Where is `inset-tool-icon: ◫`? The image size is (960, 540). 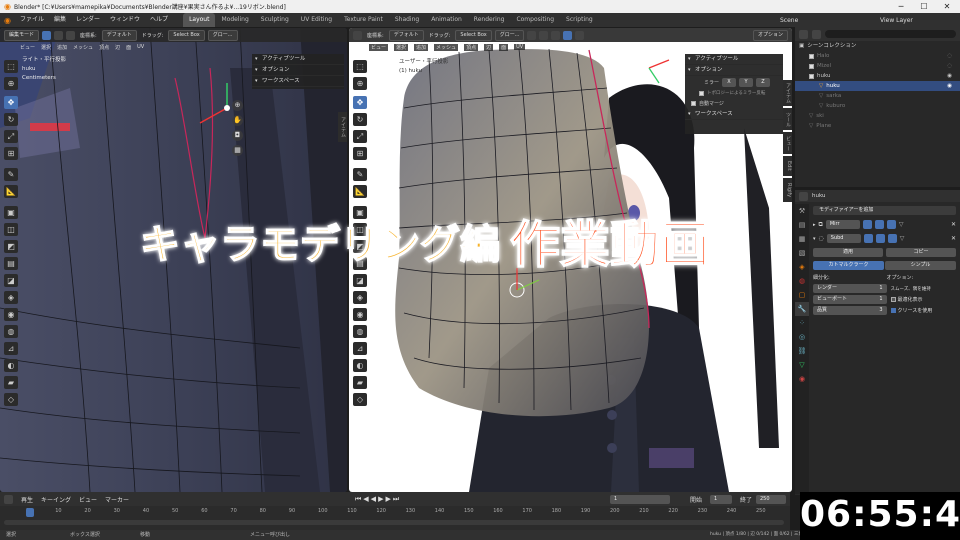
inset-tool-icon: ◫ is located at coordinates (11, 229).